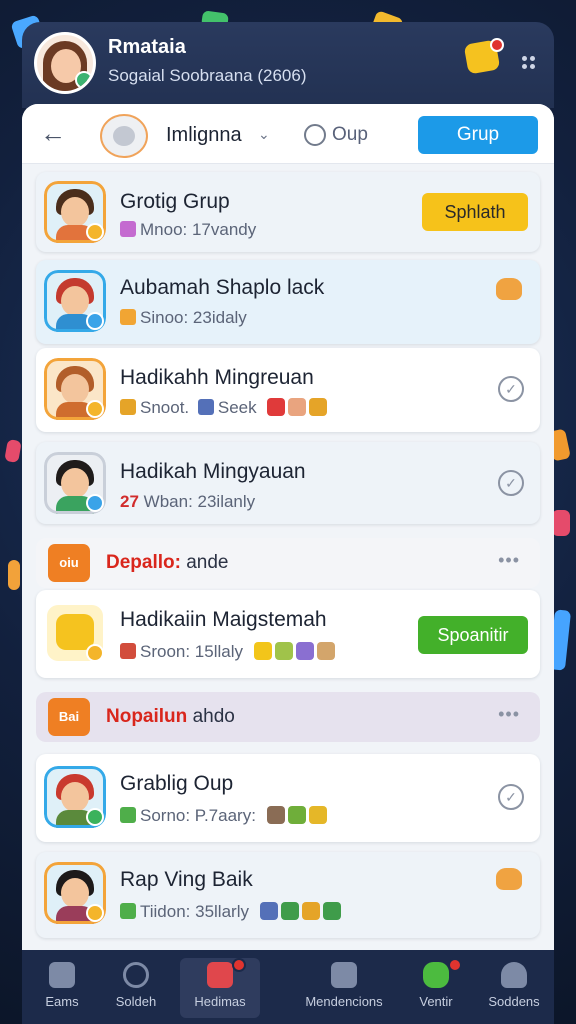 The width and height of the screenshot is (576, 1024). I want to click on group-dropdown-label: Imlignna, so click(204, 135).